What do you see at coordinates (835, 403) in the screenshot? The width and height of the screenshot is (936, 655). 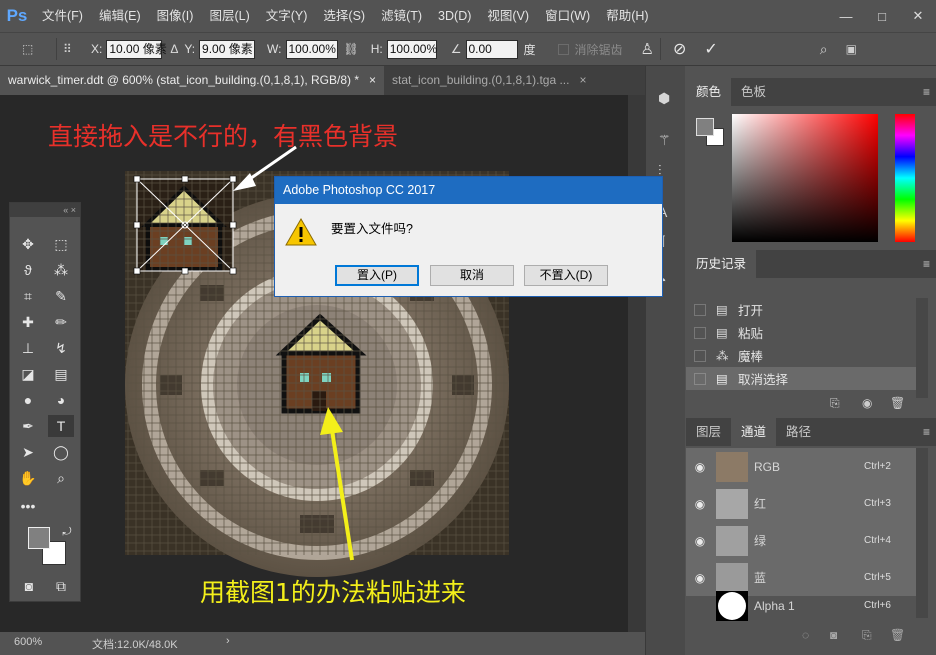 I see `new-doc-from-state-icon: ⎘` at bounding box center [835, 403].